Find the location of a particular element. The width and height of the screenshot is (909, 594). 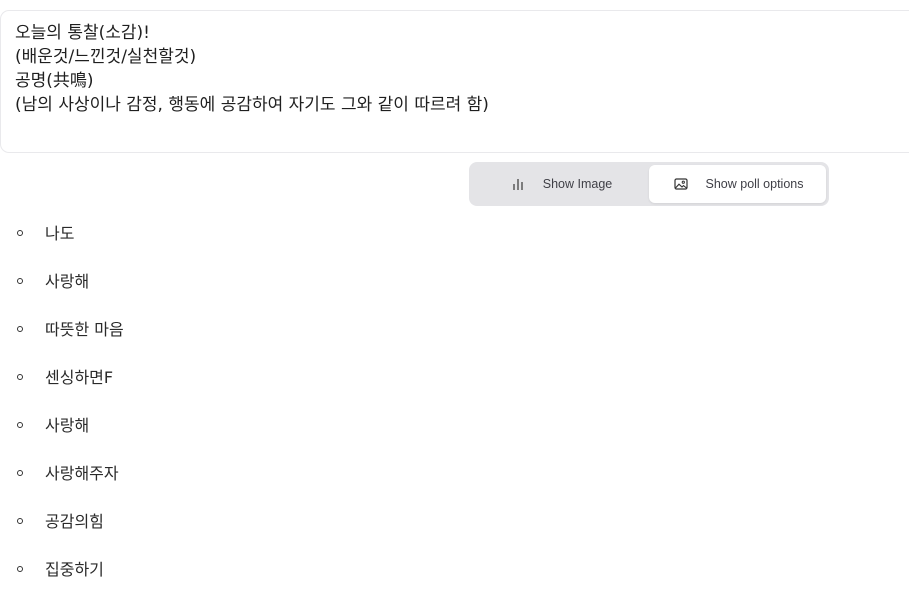

prompt-title: 오늘의 통찰(소감)! is located at coordinates (82, 33).